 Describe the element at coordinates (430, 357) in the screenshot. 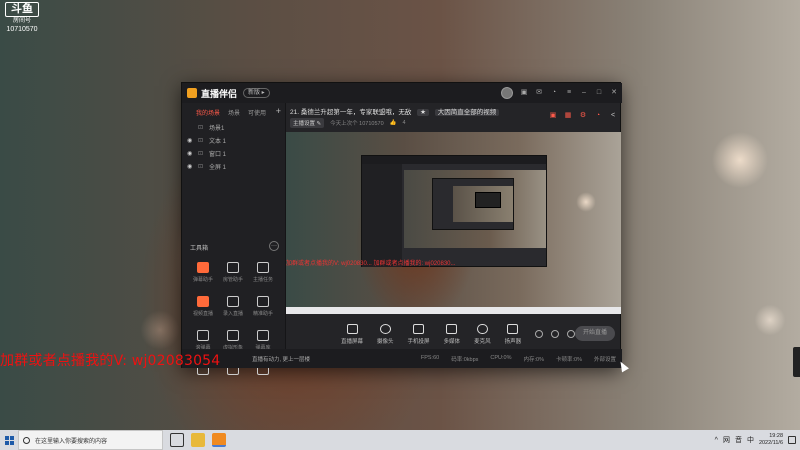

I see `status-fps: FPS:60` at that location.